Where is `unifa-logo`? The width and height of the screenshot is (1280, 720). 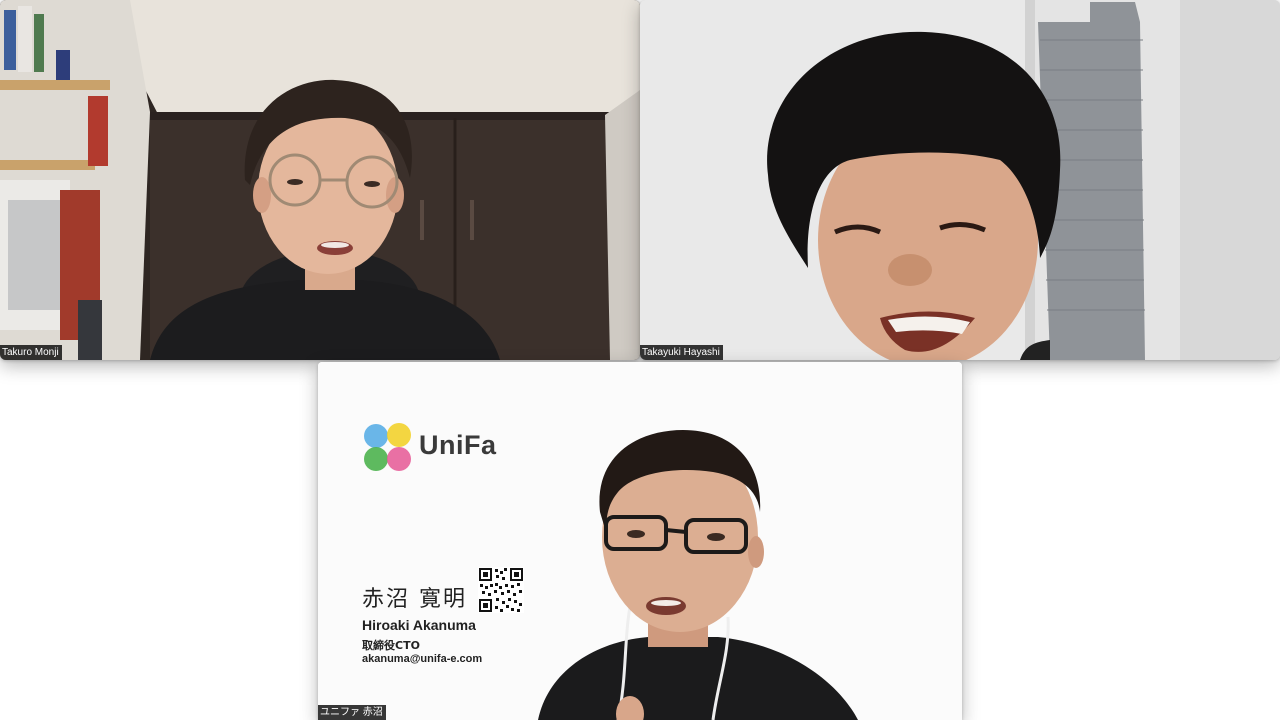
unifa-logo is located at coordinates (387, 447).